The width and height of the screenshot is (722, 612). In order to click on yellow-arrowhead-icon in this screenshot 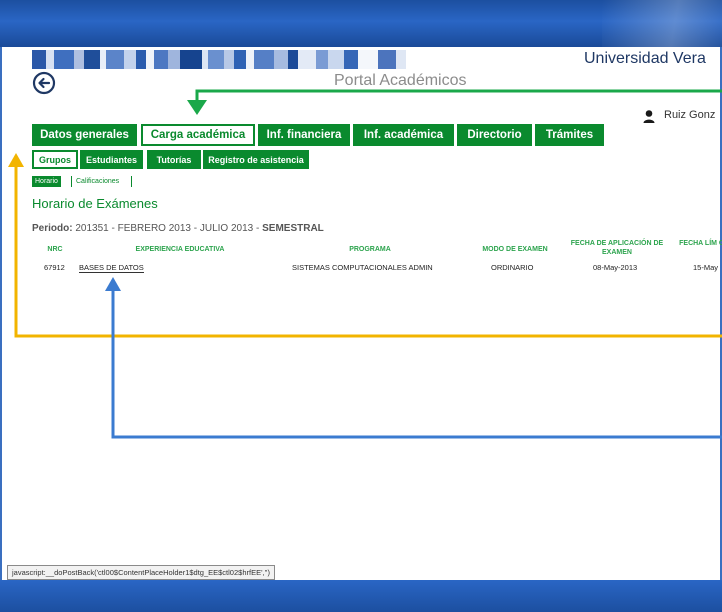, I will do `click(16, 160)`.